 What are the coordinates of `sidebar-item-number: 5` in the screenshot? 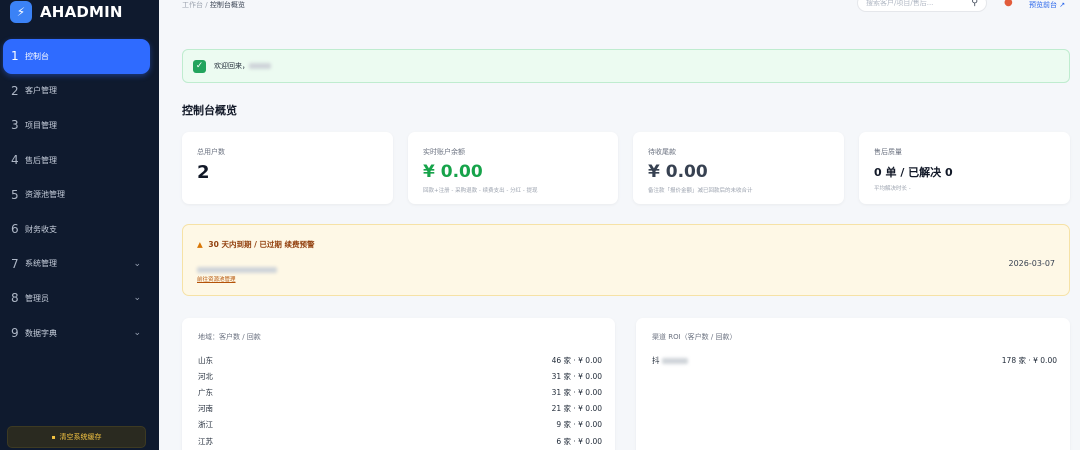 It's located at (15, 194).